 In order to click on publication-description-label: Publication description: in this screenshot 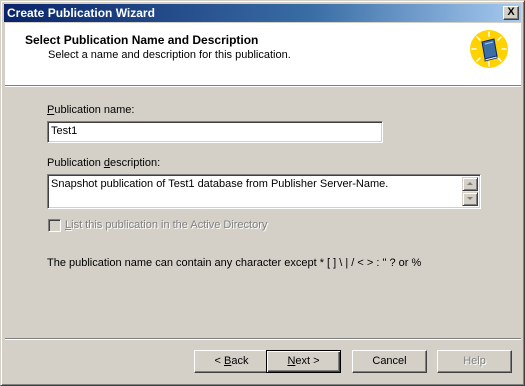, I will do `click(104, 163)`.